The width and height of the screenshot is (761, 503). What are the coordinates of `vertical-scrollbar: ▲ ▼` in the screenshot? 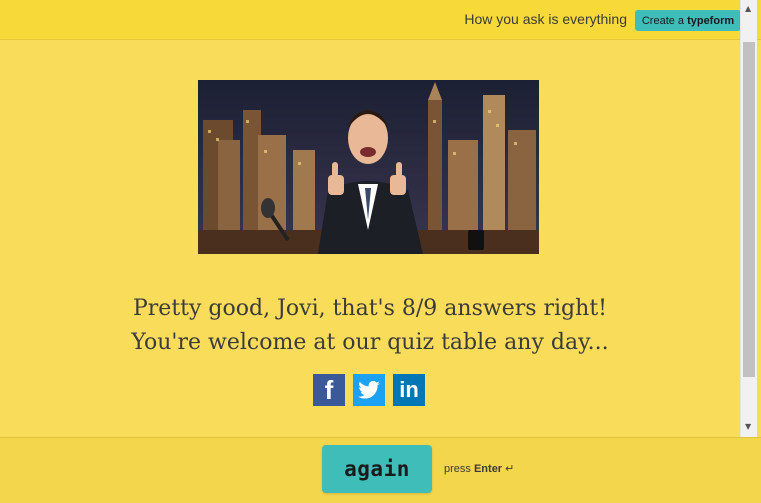 It's located at (748, 218).